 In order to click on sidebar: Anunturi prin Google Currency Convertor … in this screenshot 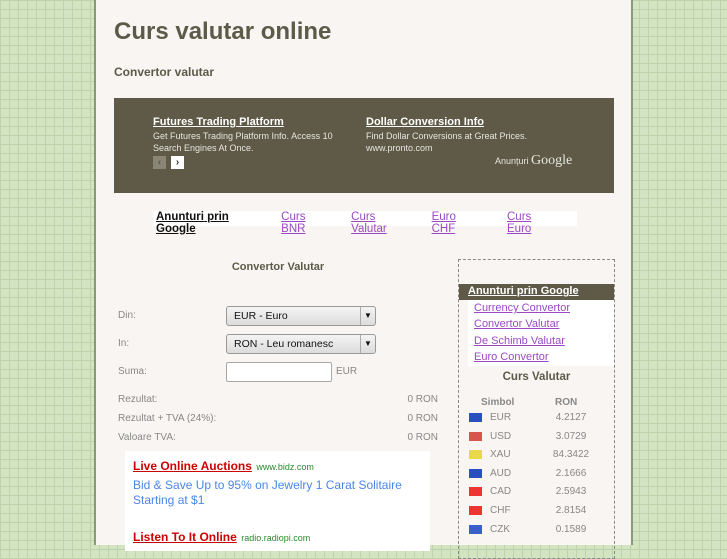, I will do `click(536, 409)`.